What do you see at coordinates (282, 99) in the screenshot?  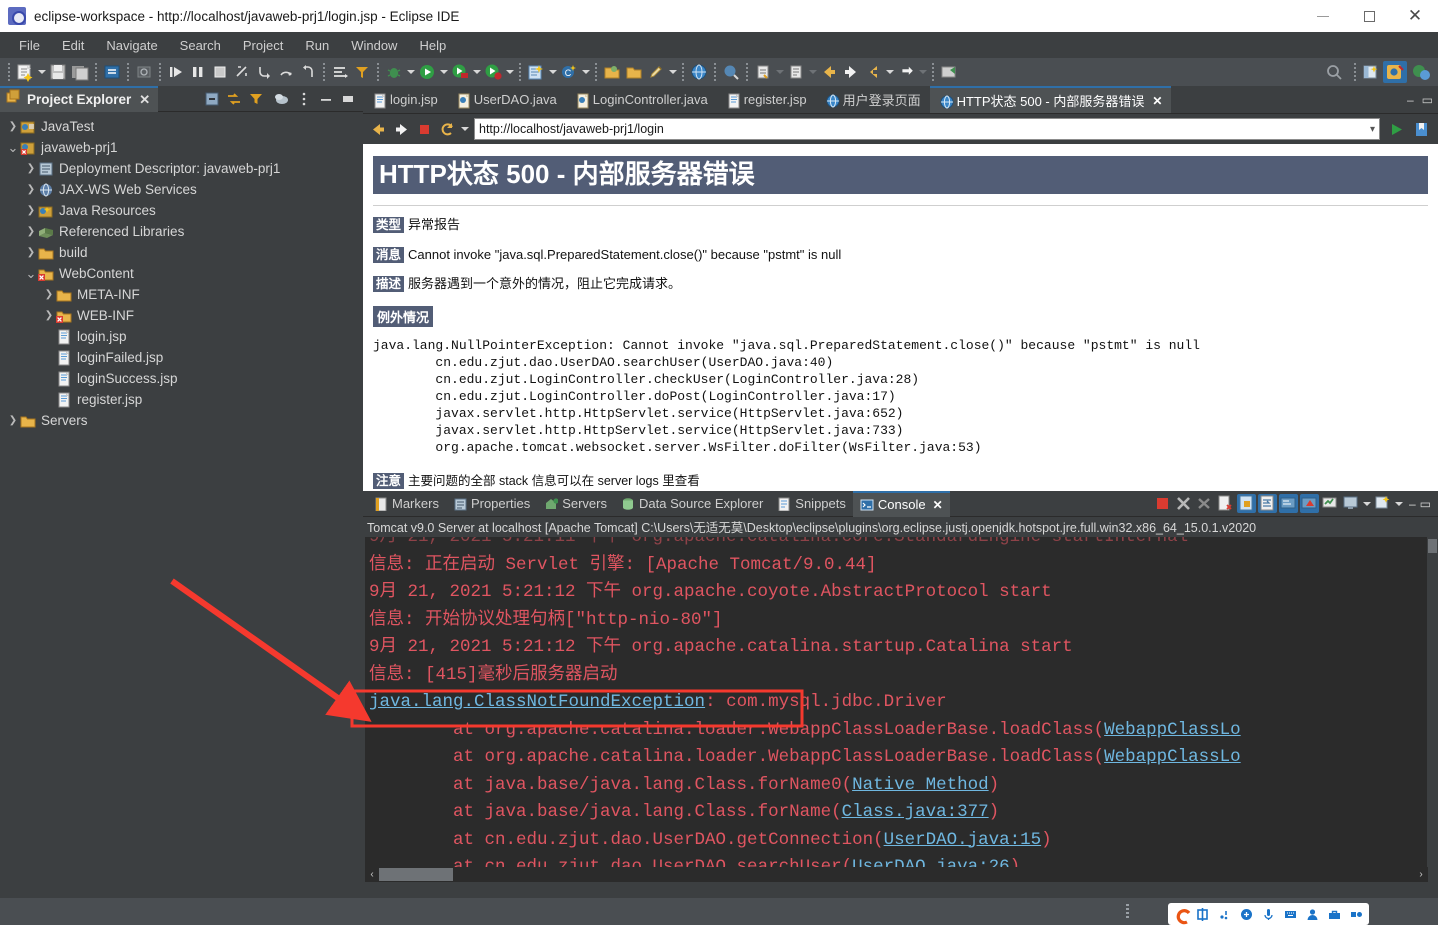 I see `working-set-icon` at bounding box center [282, 99].